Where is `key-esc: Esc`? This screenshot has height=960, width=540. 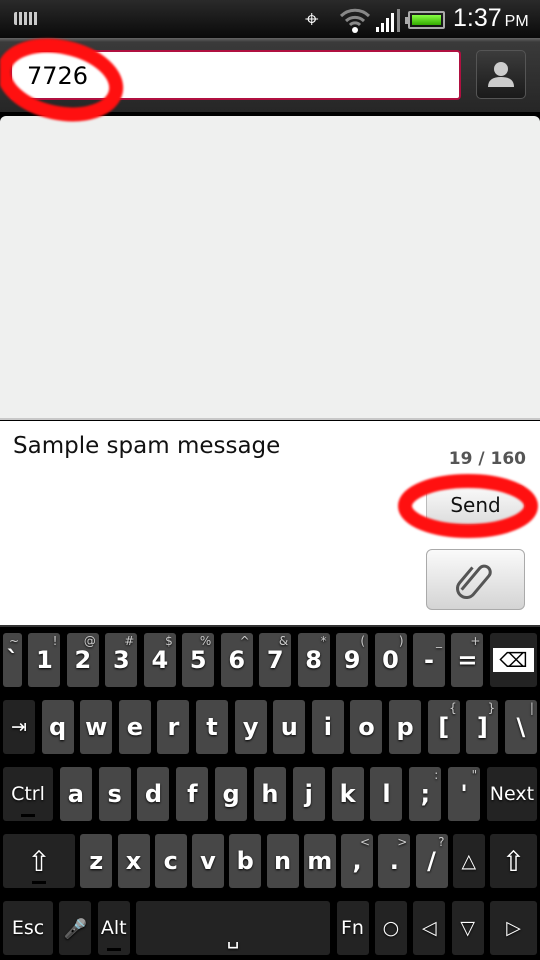
key-esc: Esc is located at coordinates (28, 928).